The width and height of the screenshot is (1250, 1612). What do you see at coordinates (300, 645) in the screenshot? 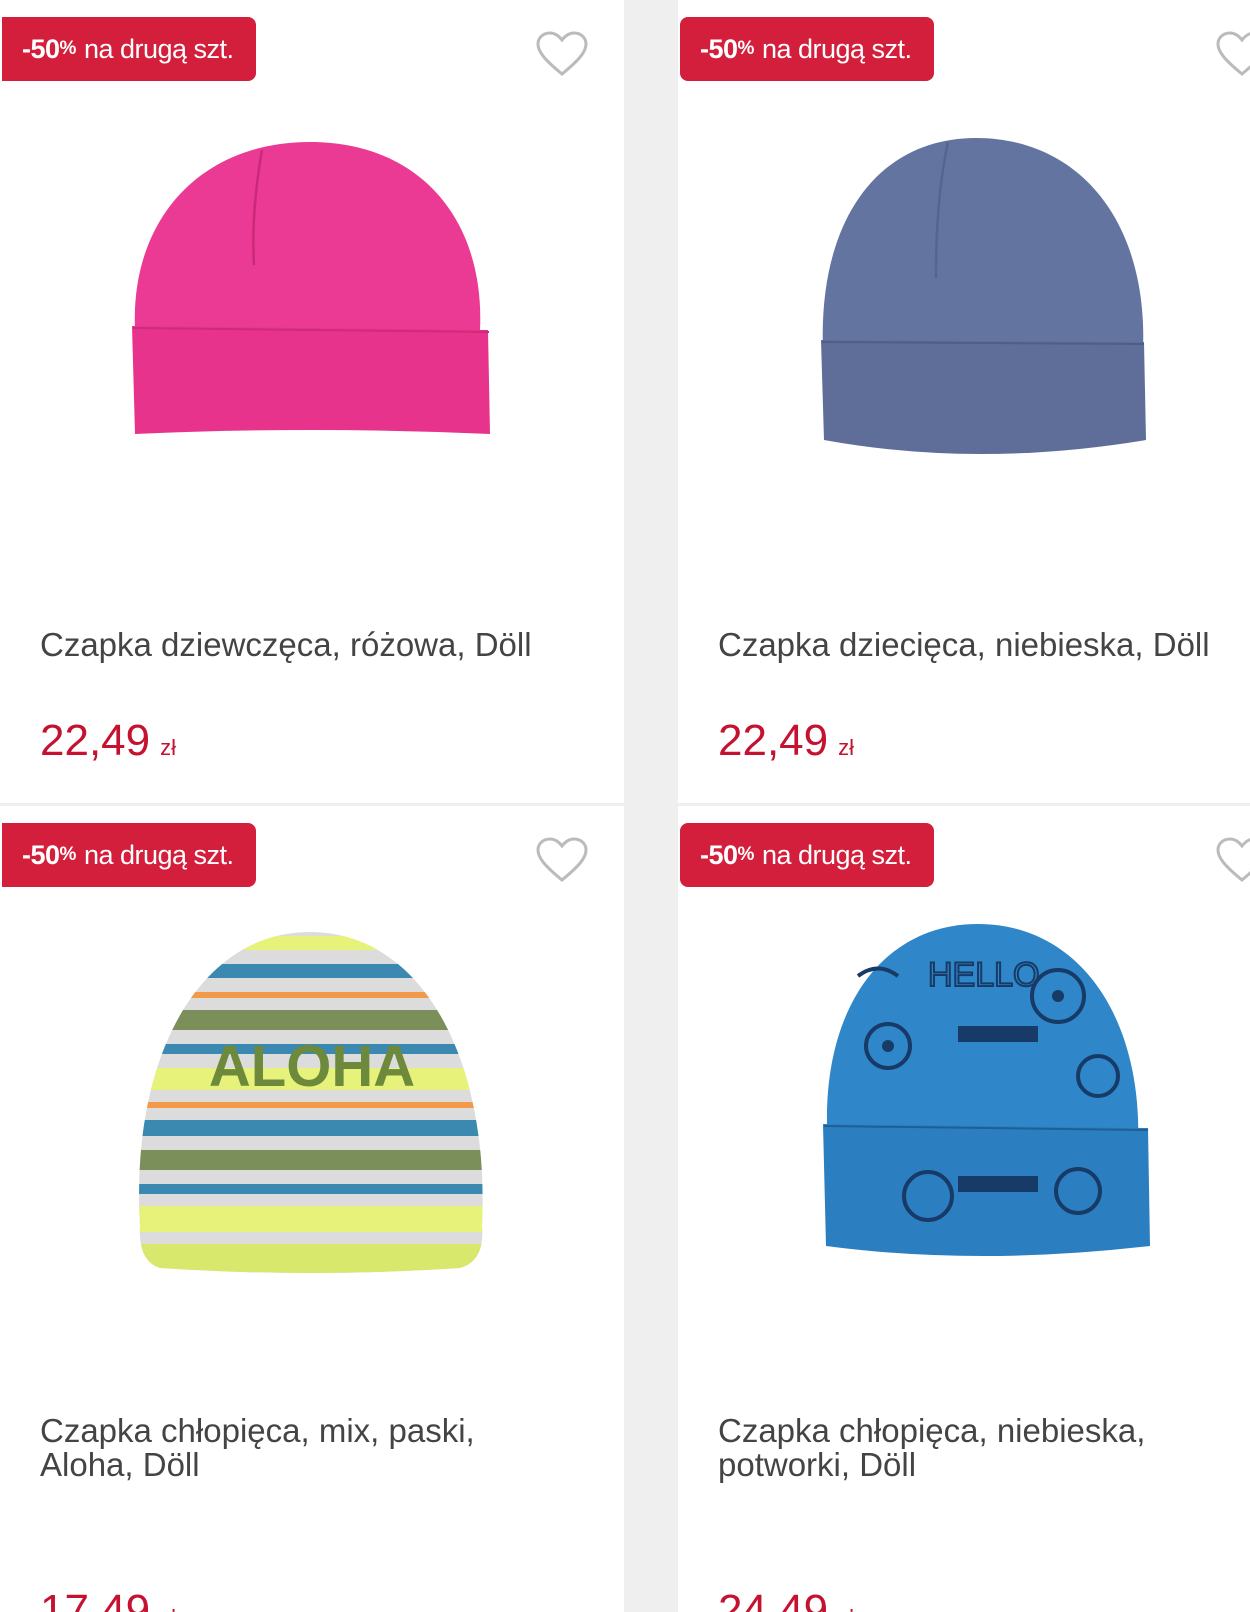
I see `product-title: Czapka dziewczęca, różowa, Döll` at bounding box center [300, 645].